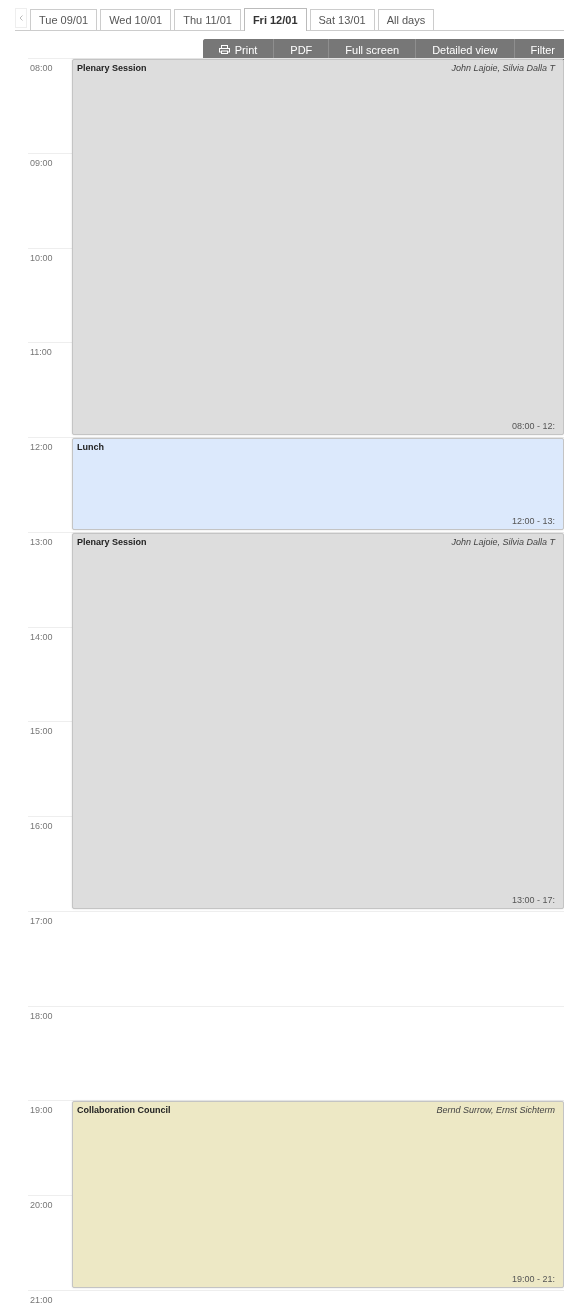  I want to click on hour-label: 10:00, so click(42, 257).